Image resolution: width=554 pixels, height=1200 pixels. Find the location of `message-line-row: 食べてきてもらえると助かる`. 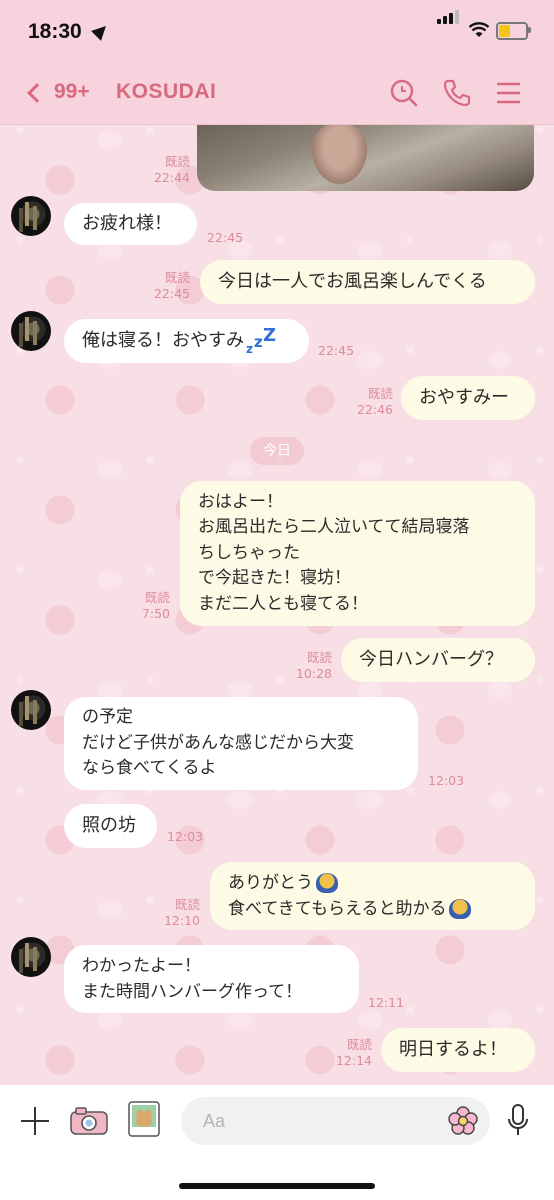

message-line-row: 食べてきてもらえると助かる is located at coordinates (372, 909).